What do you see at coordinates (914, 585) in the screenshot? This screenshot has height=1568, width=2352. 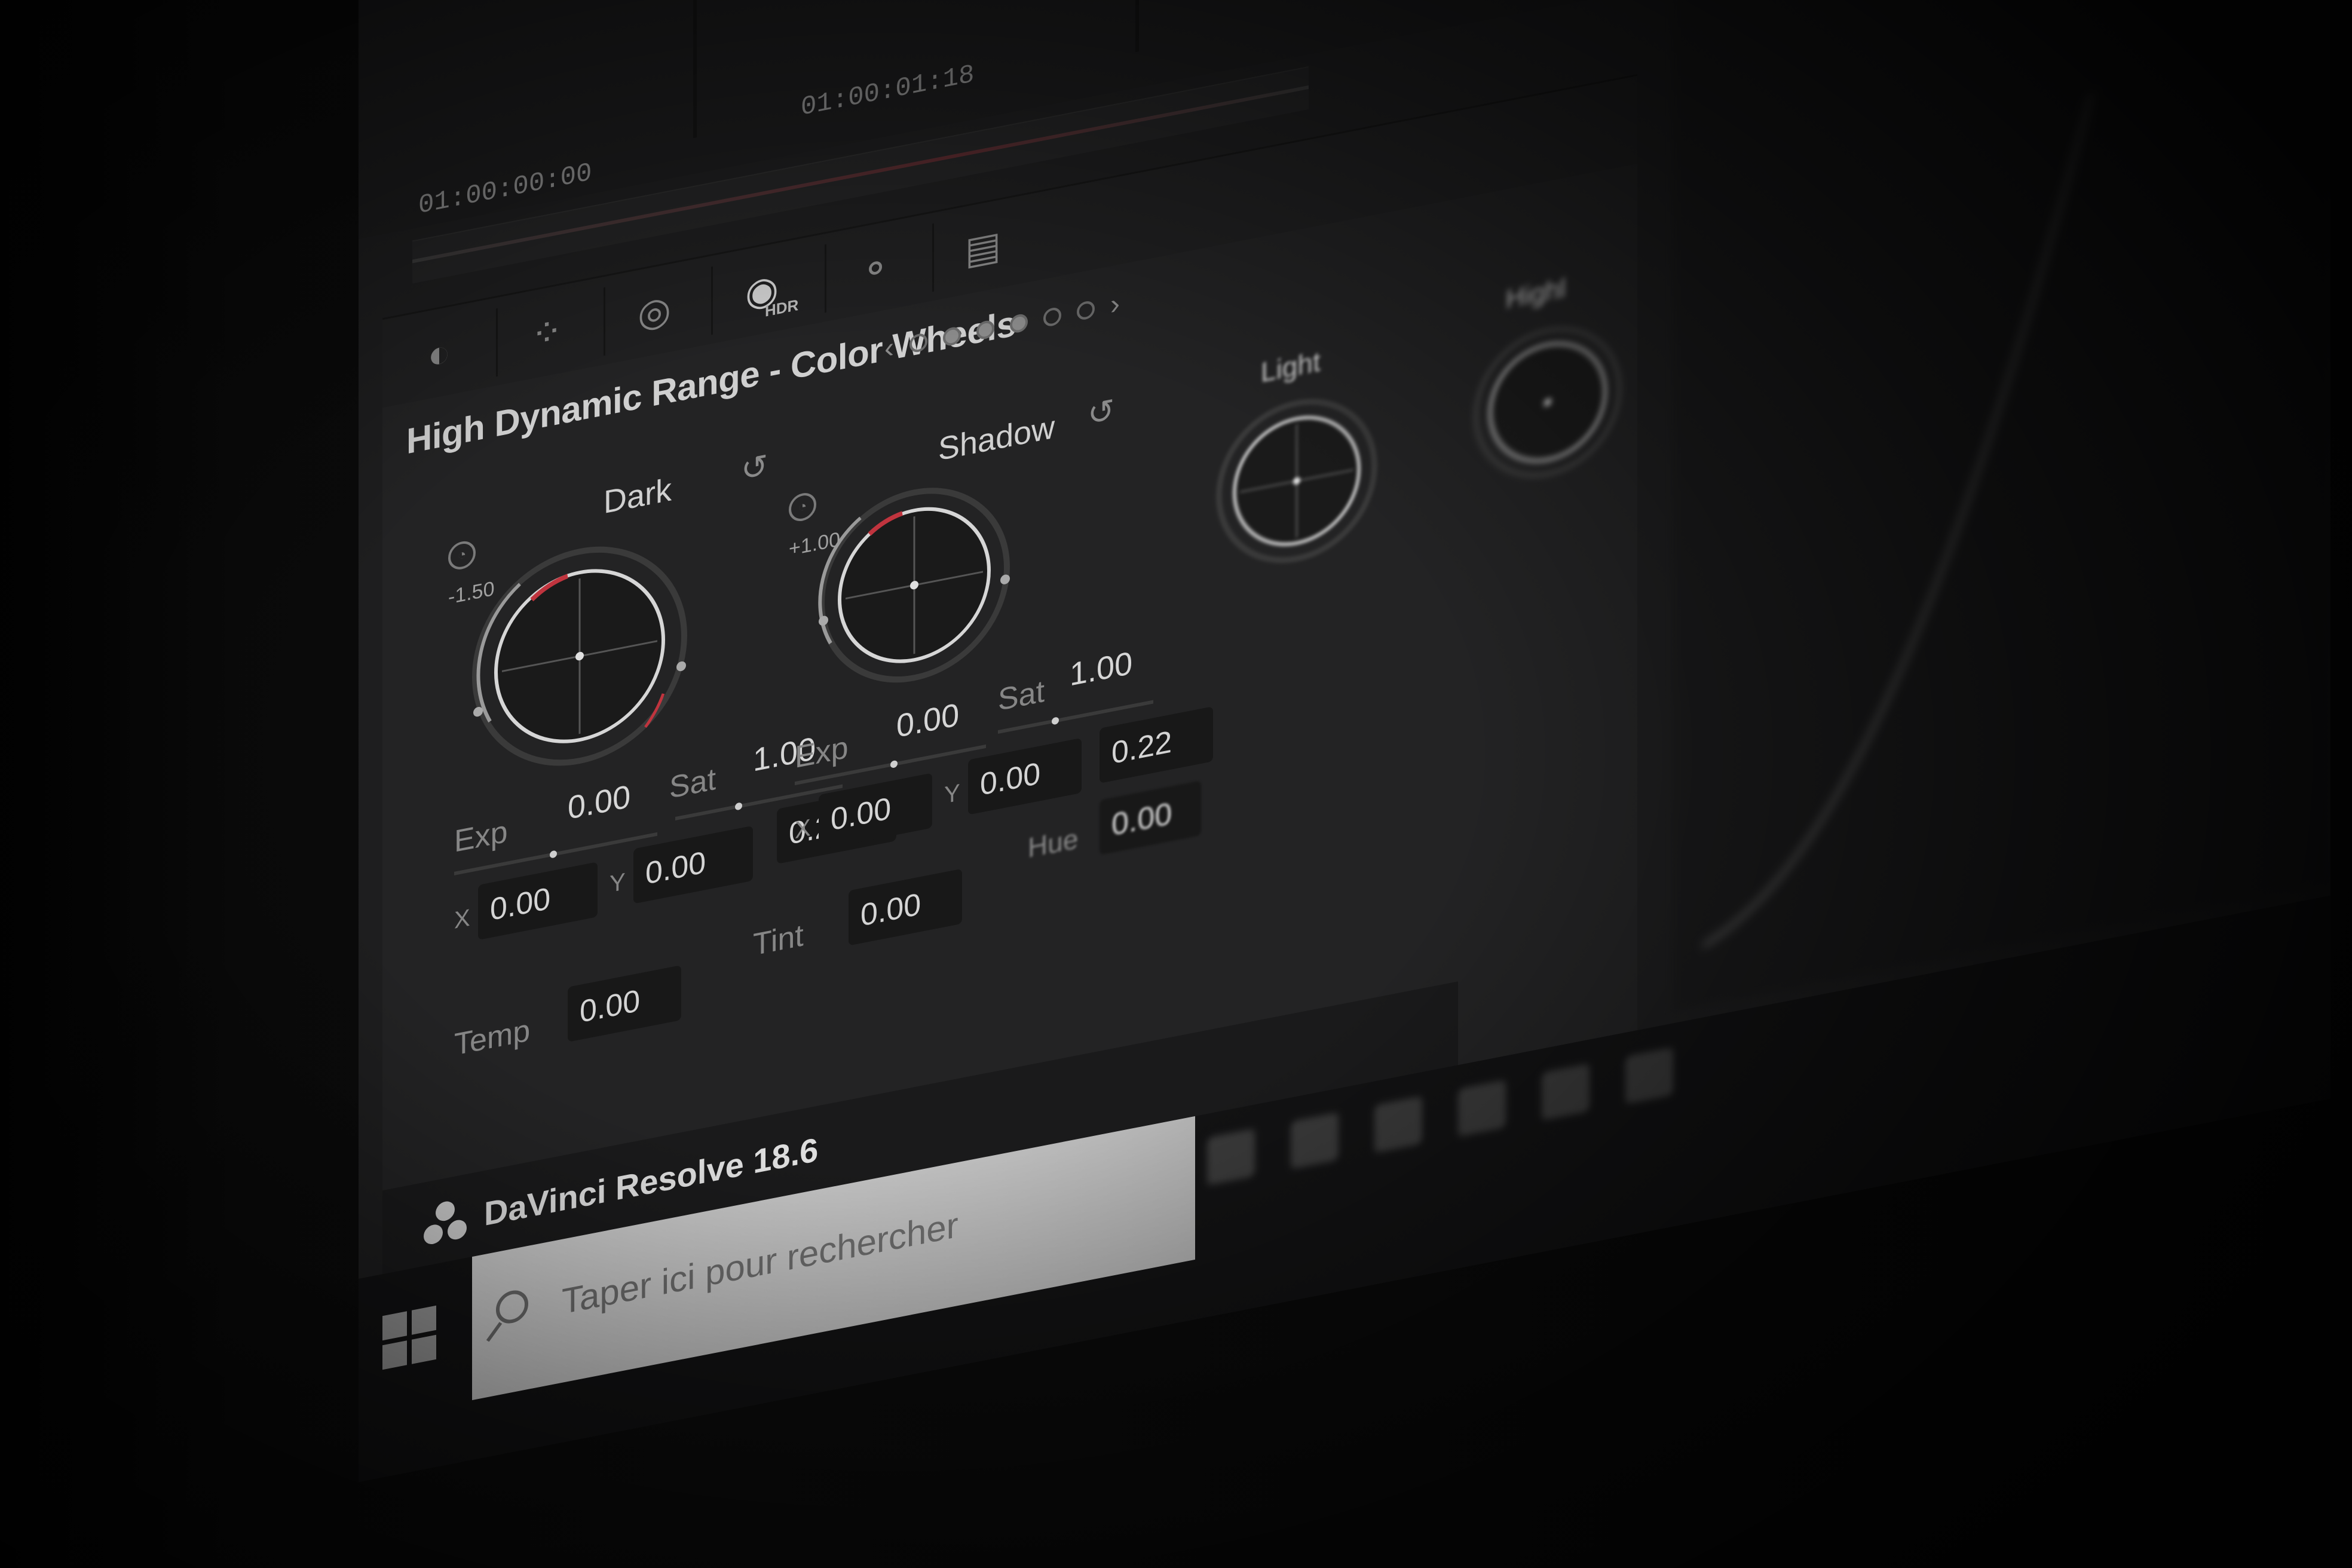 I see `shadow-color-wheel` at bounding box center [914, 585].